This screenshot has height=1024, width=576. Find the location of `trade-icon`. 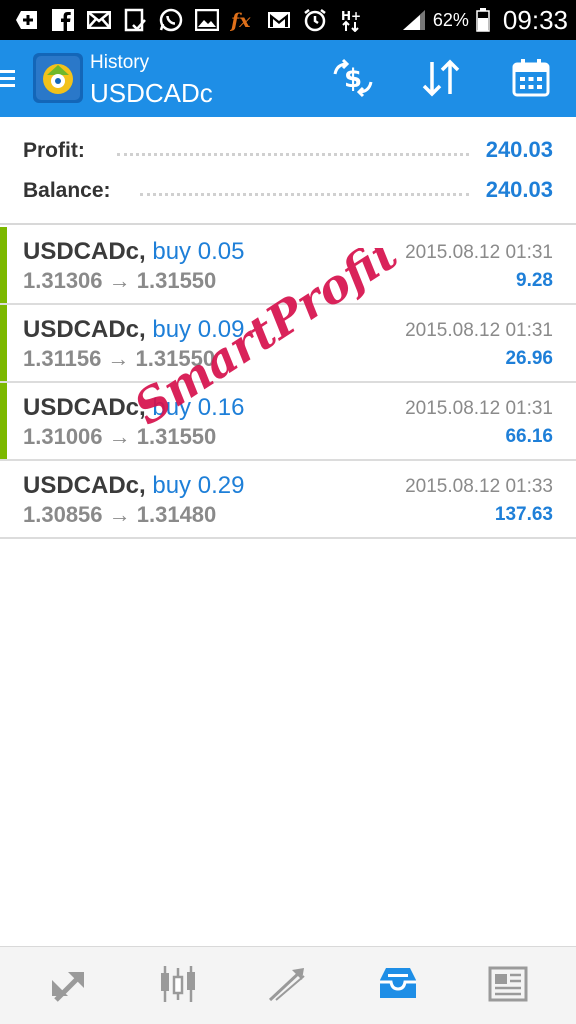

trade-icon is located at coordinates (288, 986).